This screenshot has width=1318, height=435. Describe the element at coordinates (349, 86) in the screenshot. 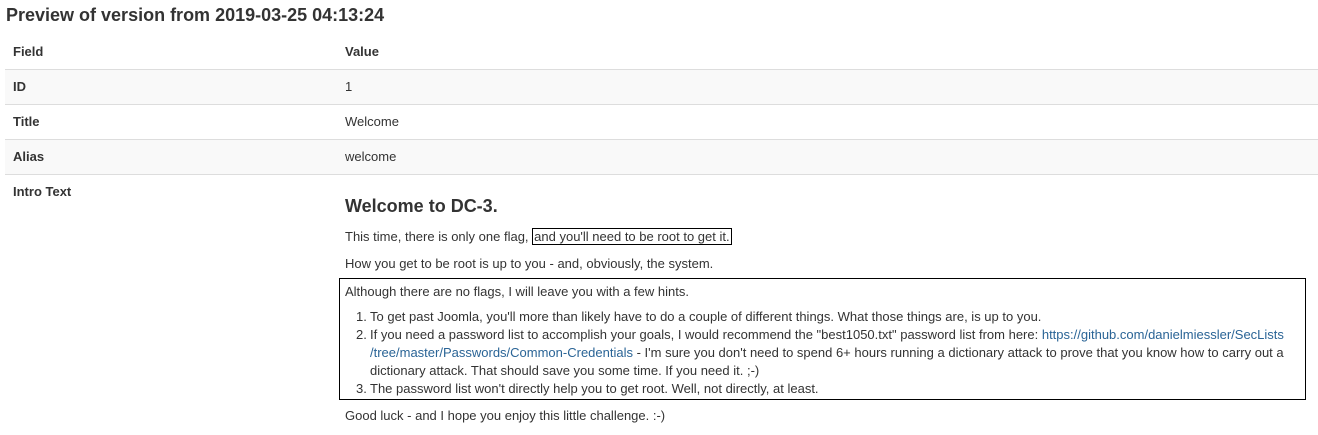

I see `field-value: 1` at that location.